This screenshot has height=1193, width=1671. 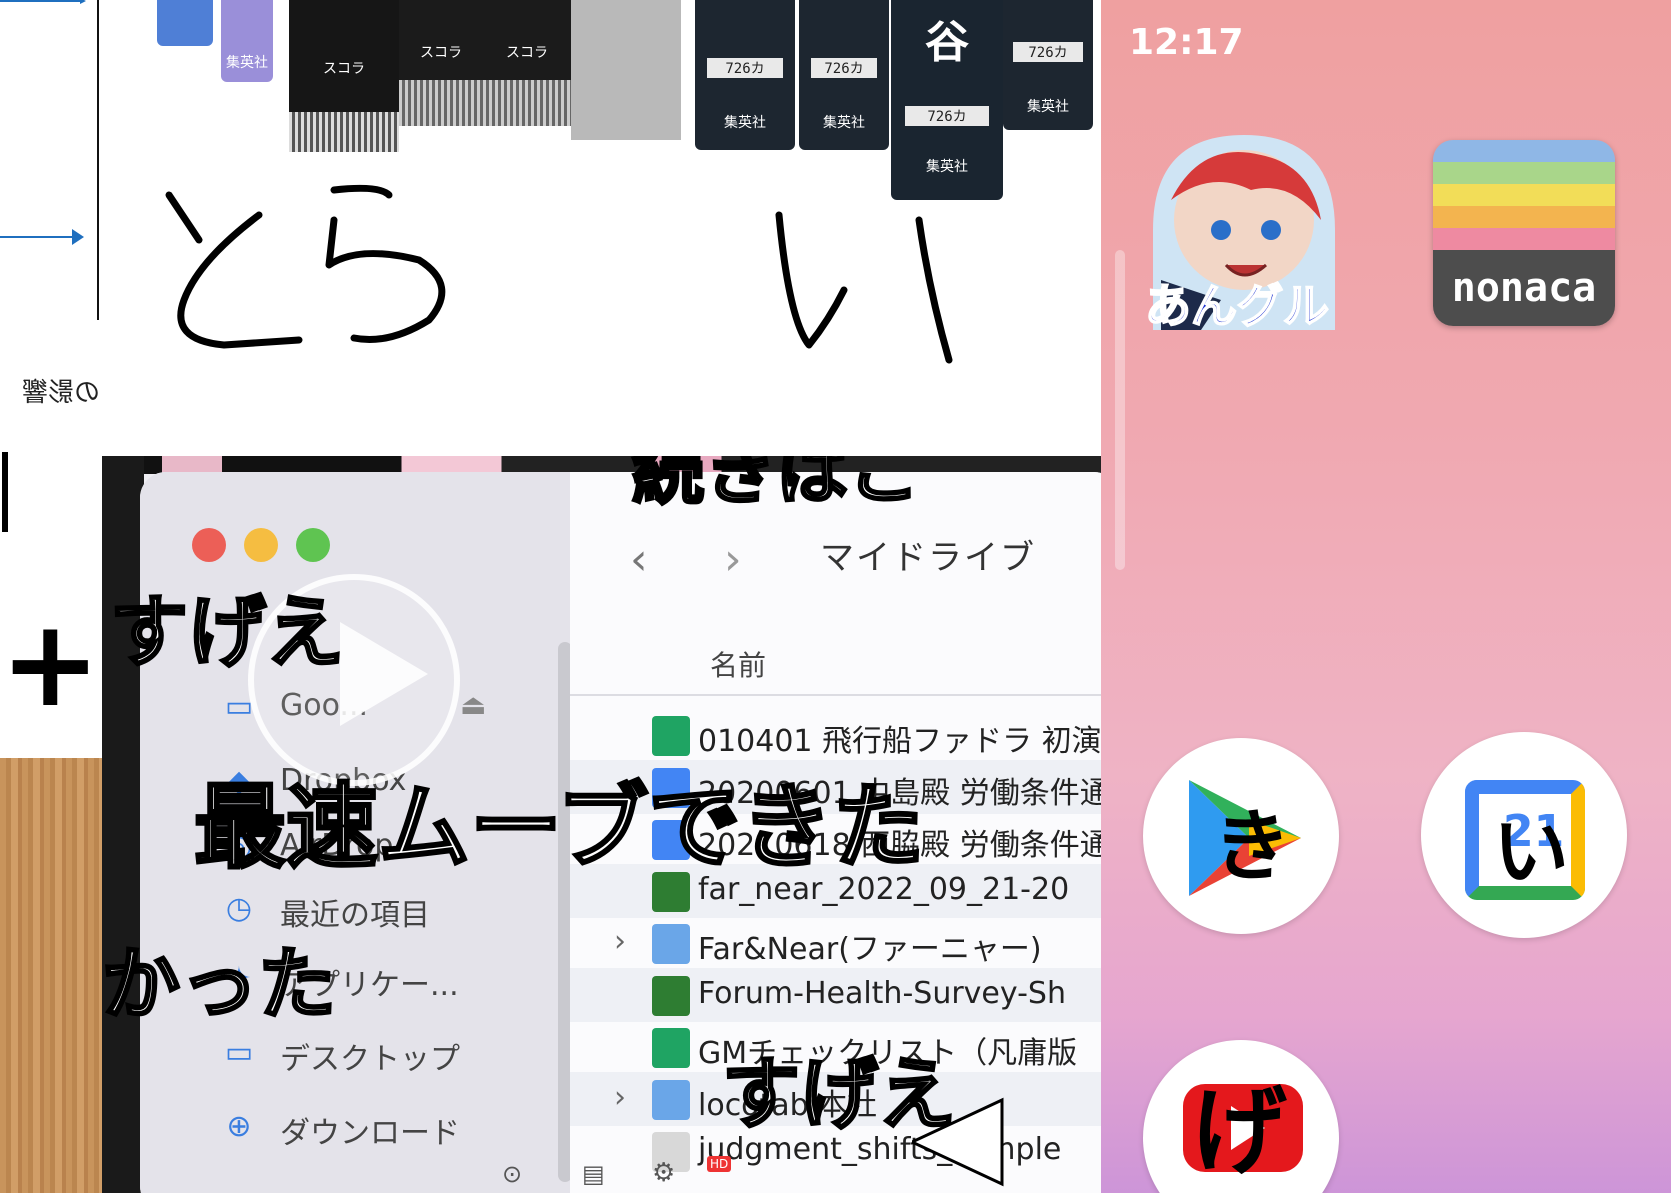 What do you see at coordinates (239, 1052) in the screenshot?
I see `desktop-icon: ▭` at bounding box center [239, 1052].